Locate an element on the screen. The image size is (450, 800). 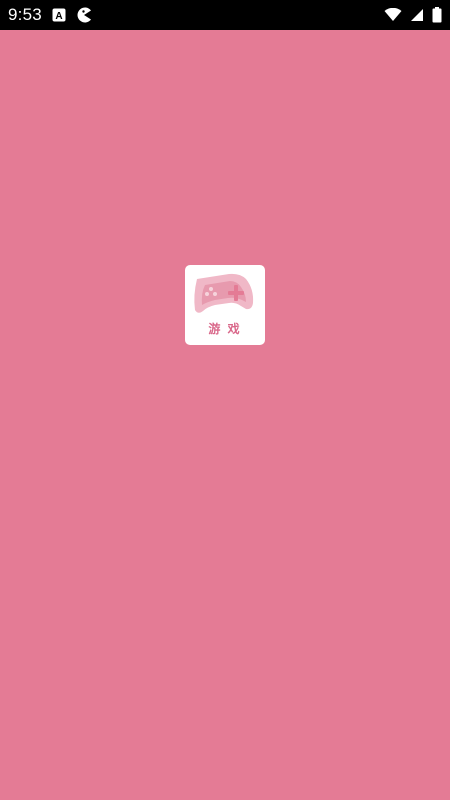
svg-text: A is located at coordinates (58, 16).